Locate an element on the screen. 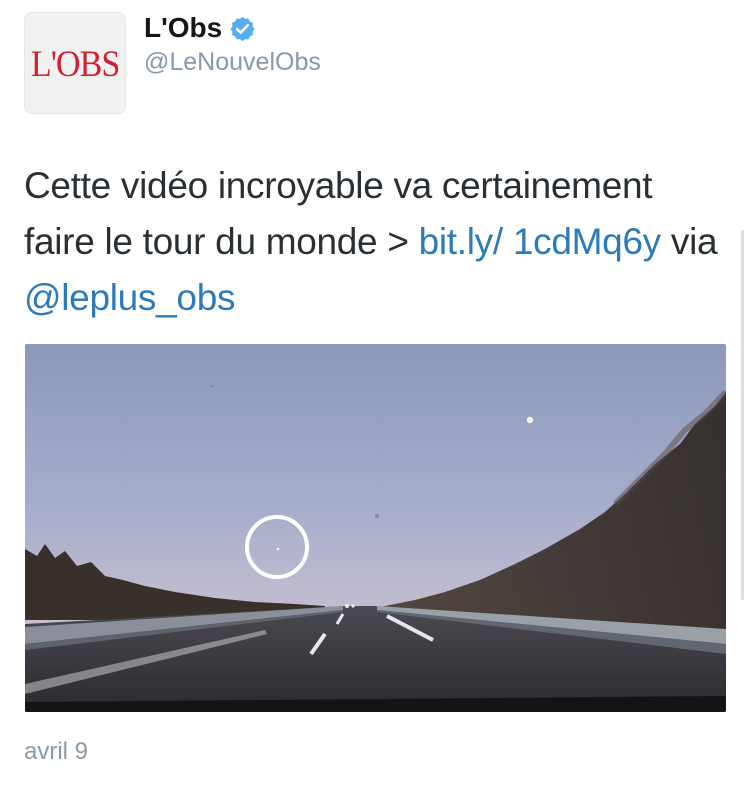 The image size is (745, 785). avatar: L'OBS is located at coordinates (75, 63).